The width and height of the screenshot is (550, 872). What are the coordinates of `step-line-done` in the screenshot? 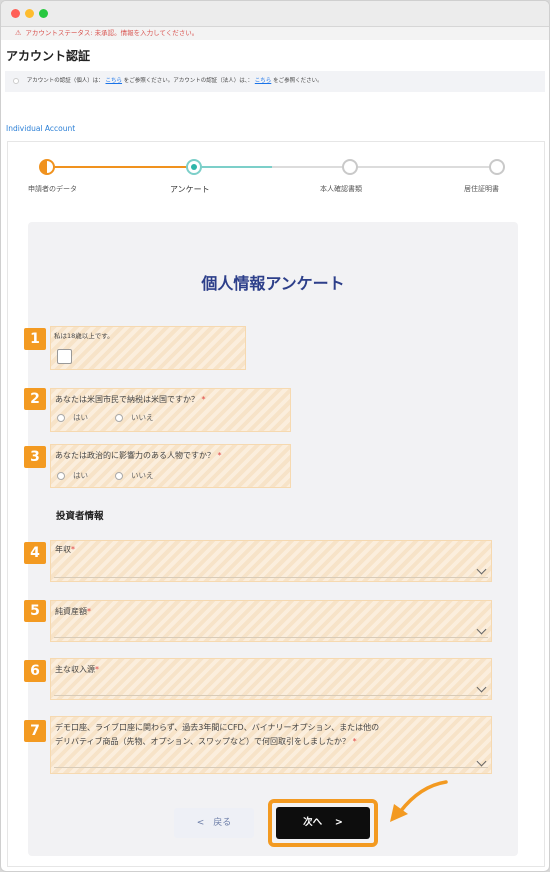 It's located at (121, 167).